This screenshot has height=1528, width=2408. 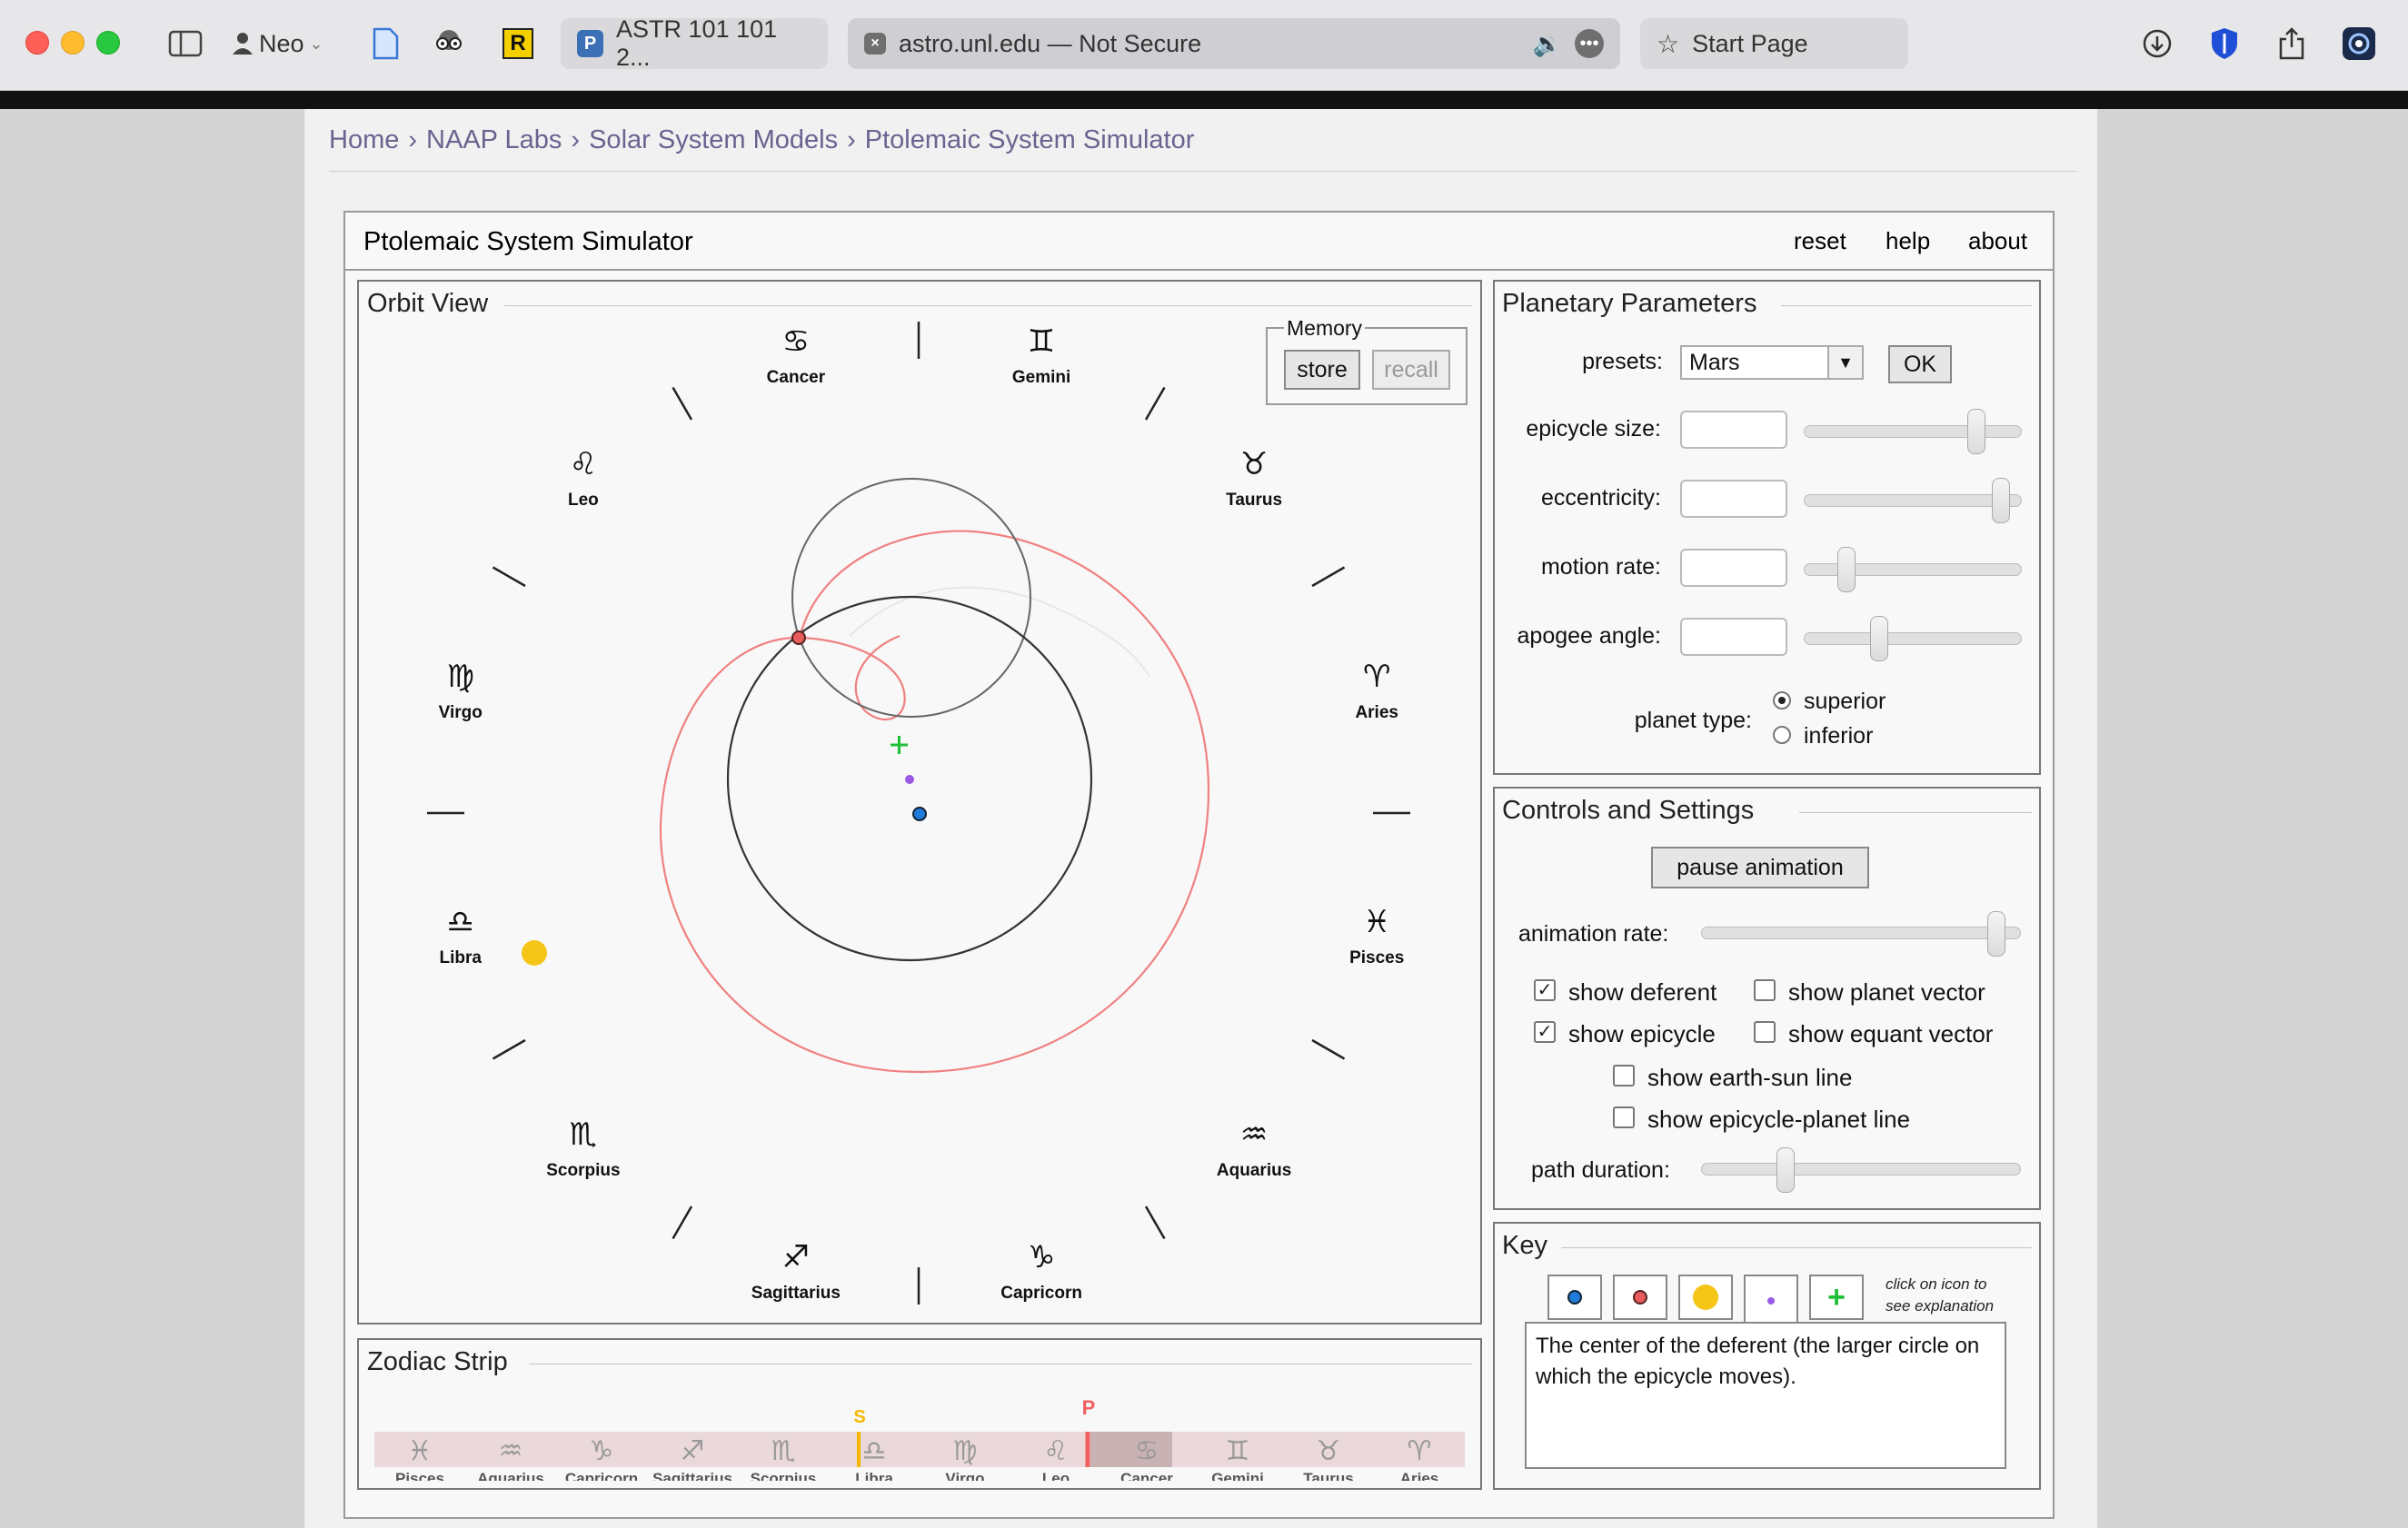 What do you see at coordinates (2157, 44) in the screenshot?
I see `download-icon` at bounding box center [2157, 44].